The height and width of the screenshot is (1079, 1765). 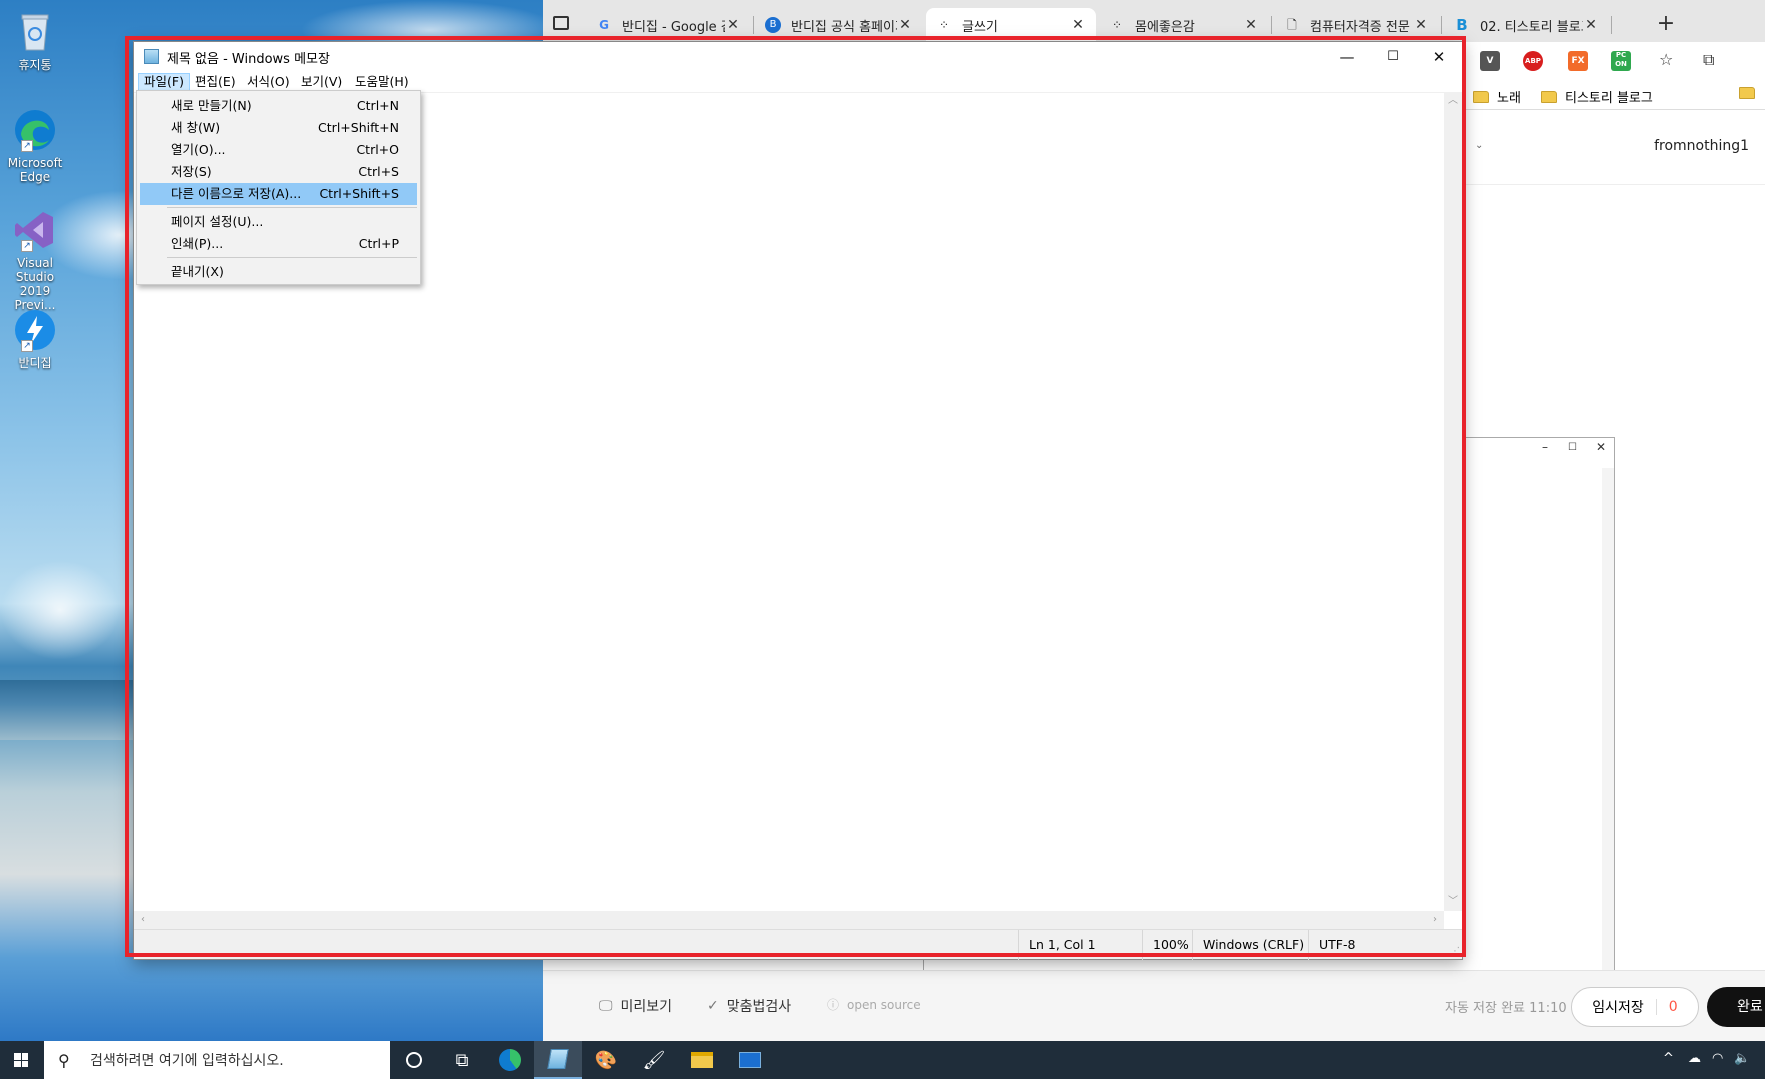 What do you see at coordinates (278, 244) in the screenshot?
I see `menu-item-print: 인쇄(P)... Ctrl+P` at bounding box center [278, 244].